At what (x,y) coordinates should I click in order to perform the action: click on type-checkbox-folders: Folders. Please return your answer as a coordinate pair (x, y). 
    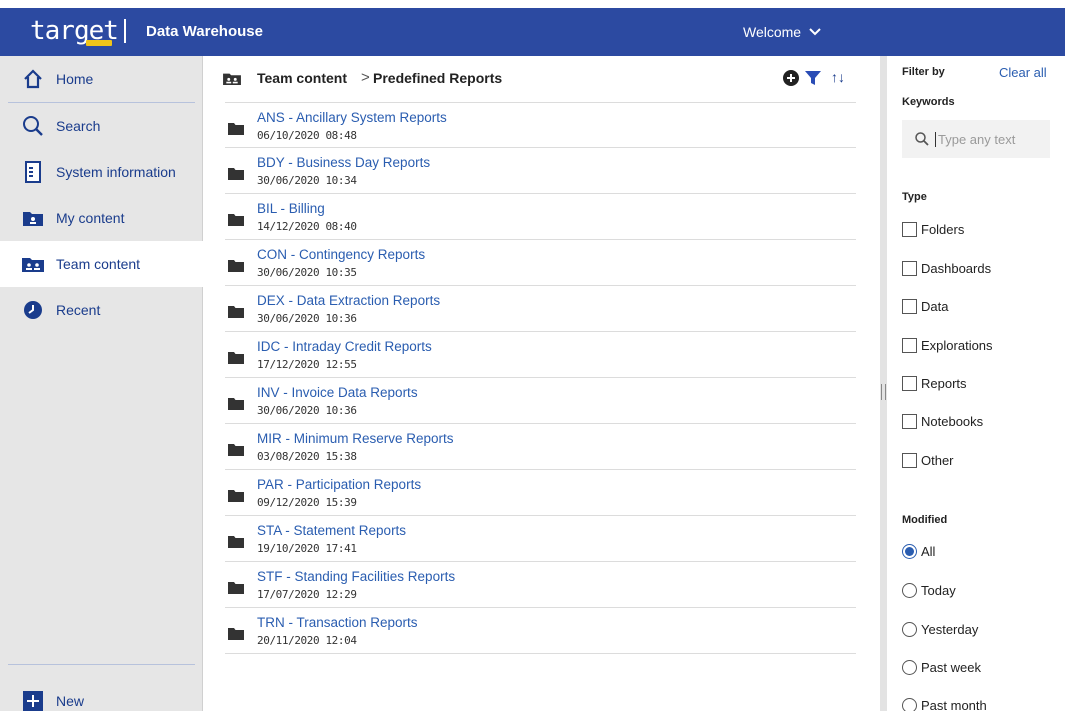
    Looking at the image, I should click on (933, 229).